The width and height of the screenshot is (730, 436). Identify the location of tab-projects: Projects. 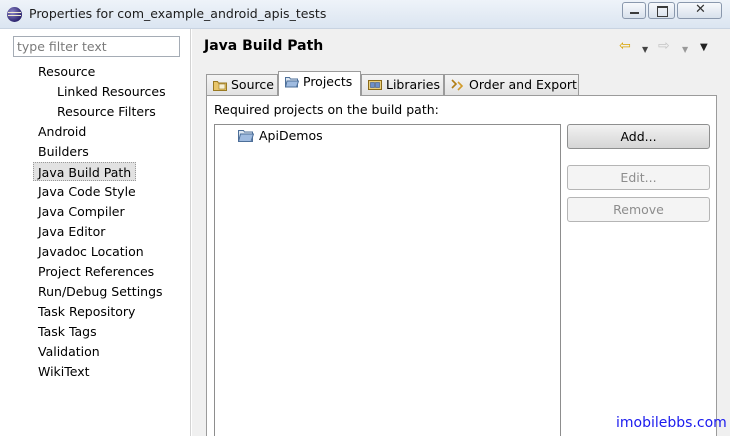
(319, 83).